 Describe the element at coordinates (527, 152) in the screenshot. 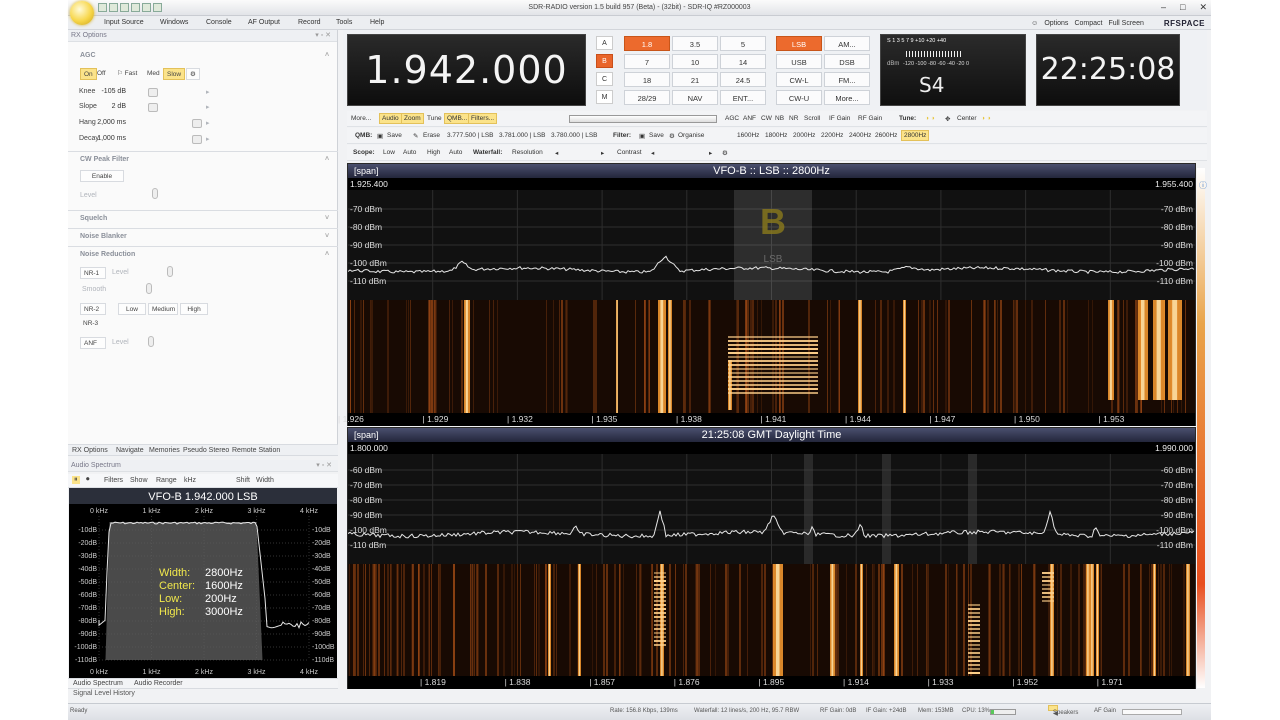

I see `resolution-dropdown: Resolution` at that location.